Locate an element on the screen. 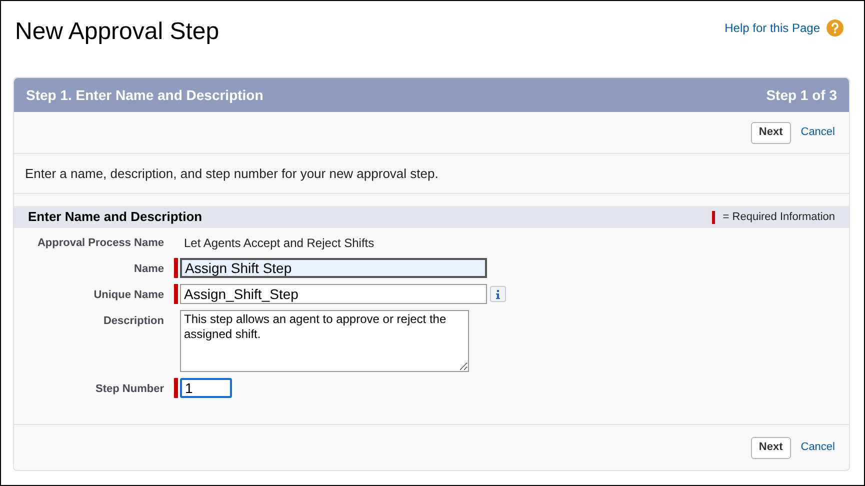  info-icon is located at coordinates (498, 294).